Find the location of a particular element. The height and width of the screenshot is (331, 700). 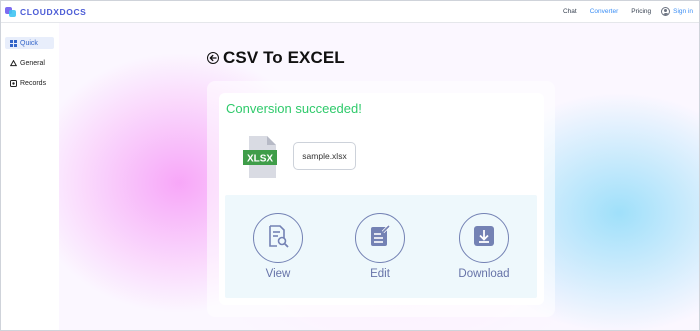

edit-button: Edit is located at coordinates (380, 246).